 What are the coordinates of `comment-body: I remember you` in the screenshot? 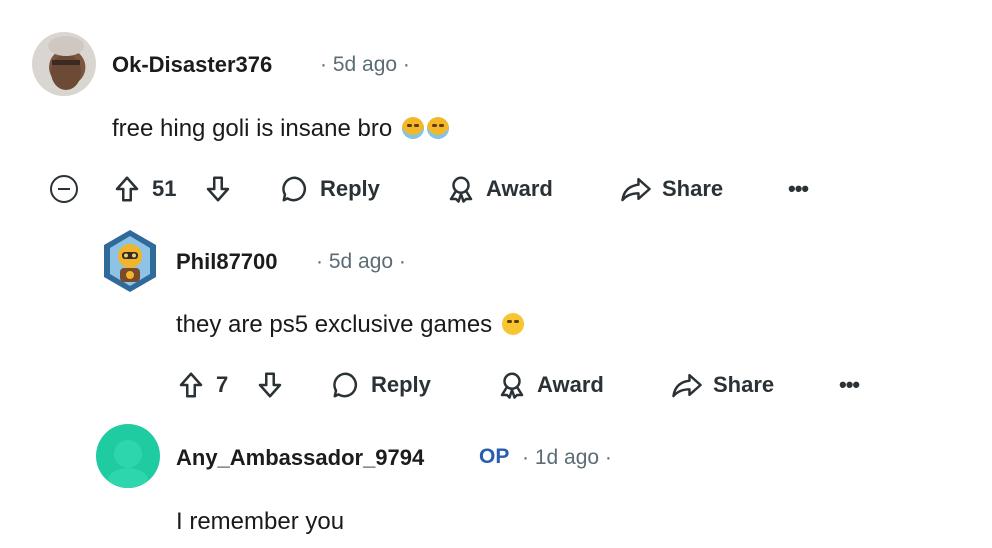 It's located at (260, 522).